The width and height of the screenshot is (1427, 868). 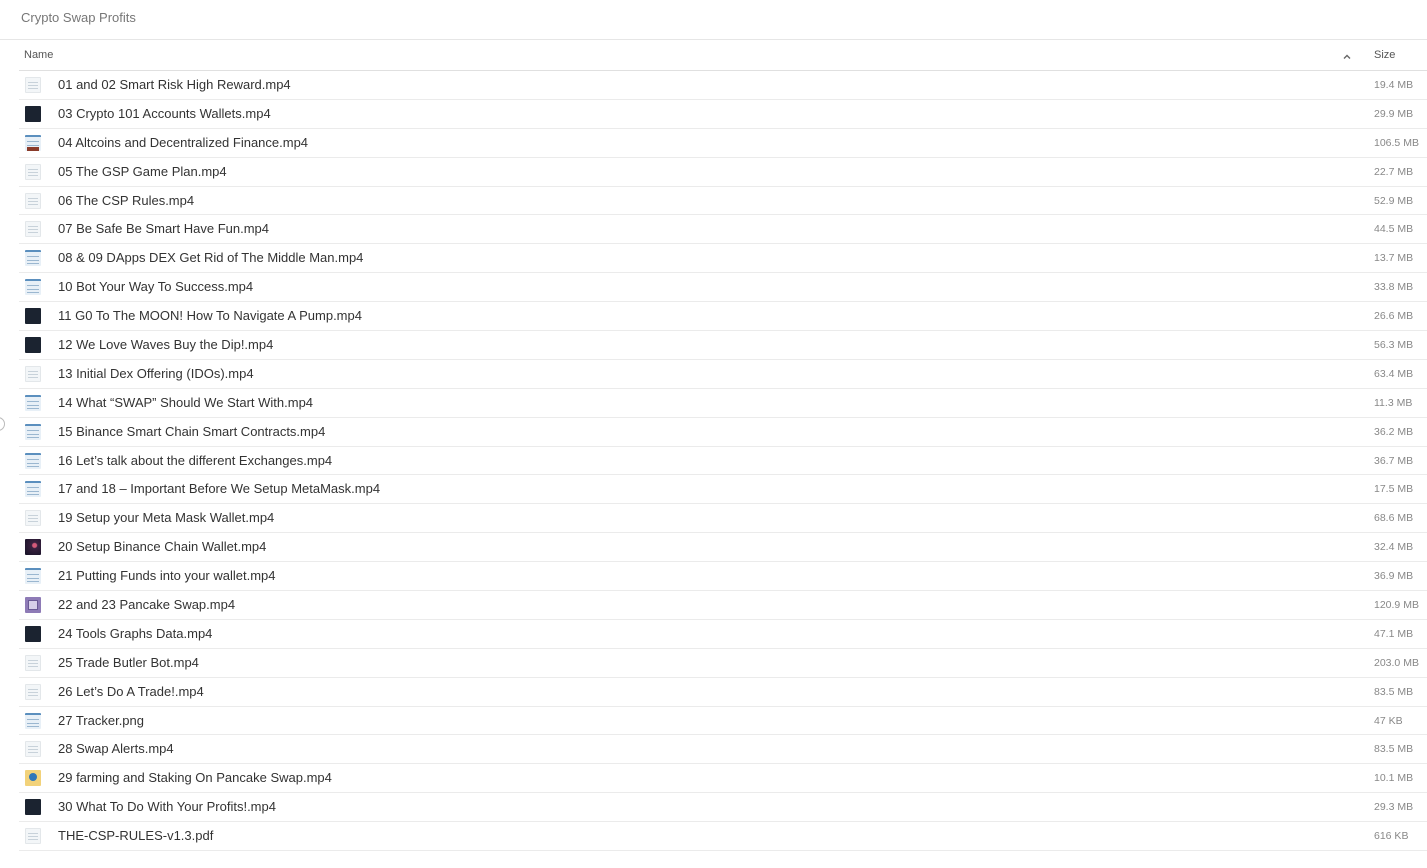 What do you see at coordinates (33, 142) in the screenshot?
I see `chart-thumbnail-icon` at bounding box center [33, 142].